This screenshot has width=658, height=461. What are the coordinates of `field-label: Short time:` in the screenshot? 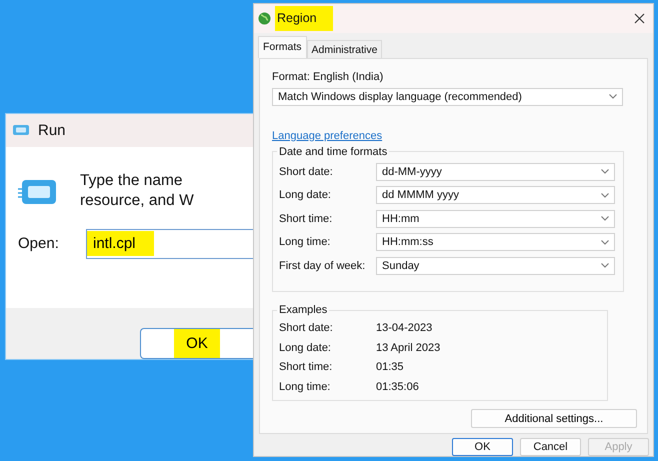 It's located at (306, 218).